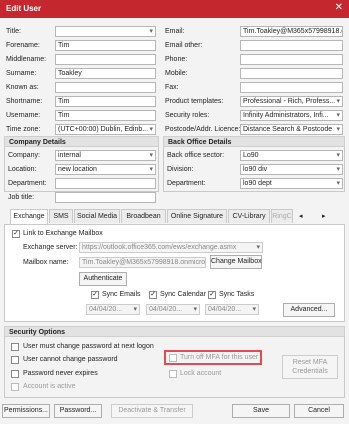 The image size is (349, 424). I want to click on company-department-label: Department:, so click(27, 183).